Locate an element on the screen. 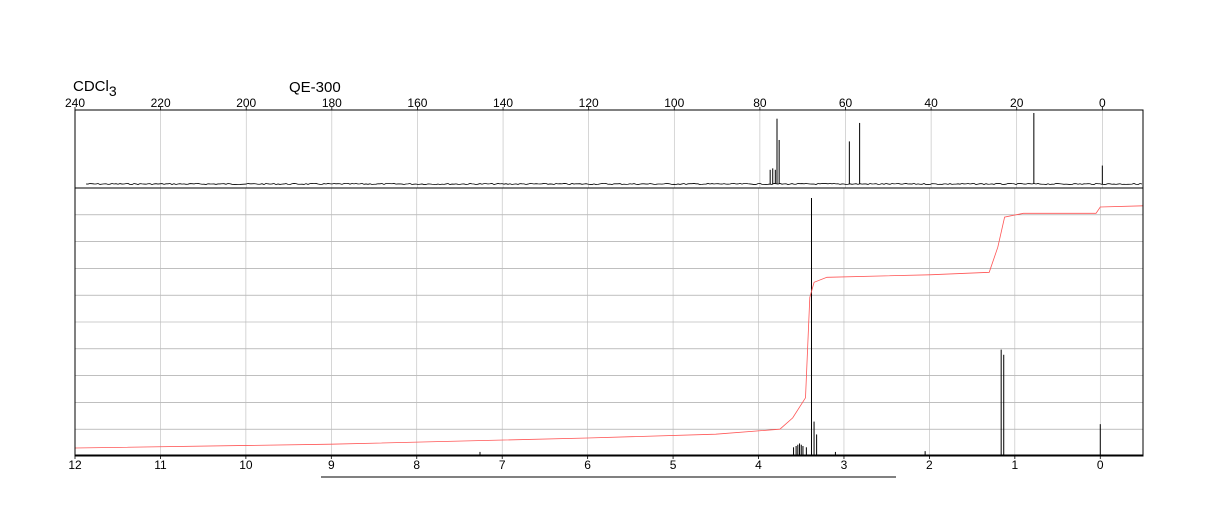 This screenshot has width=1224, height=528. carbon-axis-ticks: 240 220 200 180 160 140 120 100 80 60 40 20 0 is located at coordinates (585, 103).